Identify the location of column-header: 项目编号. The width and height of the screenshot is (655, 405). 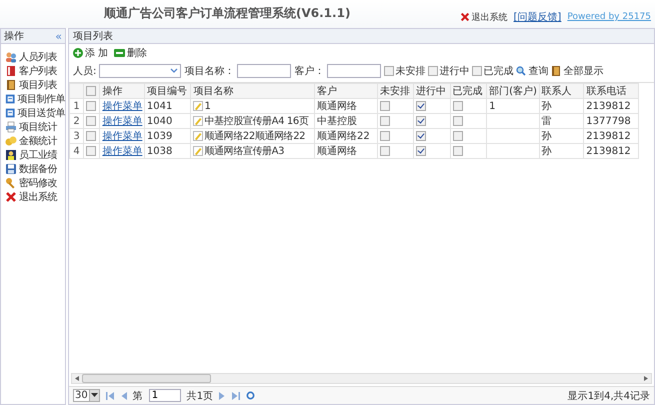
(167, 91).